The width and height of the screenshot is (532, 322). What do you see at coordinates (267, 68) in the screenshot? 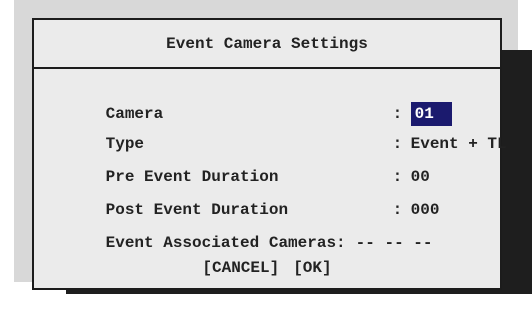
I see `title-divider` at bounding box center [267, 68].